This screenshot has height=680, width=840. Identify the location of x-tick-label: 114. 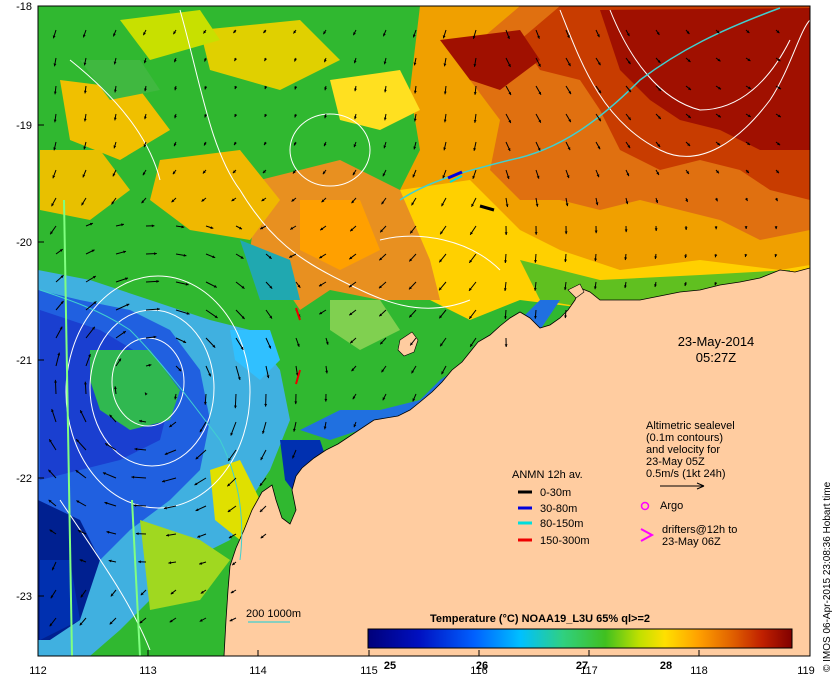
(258, 671).